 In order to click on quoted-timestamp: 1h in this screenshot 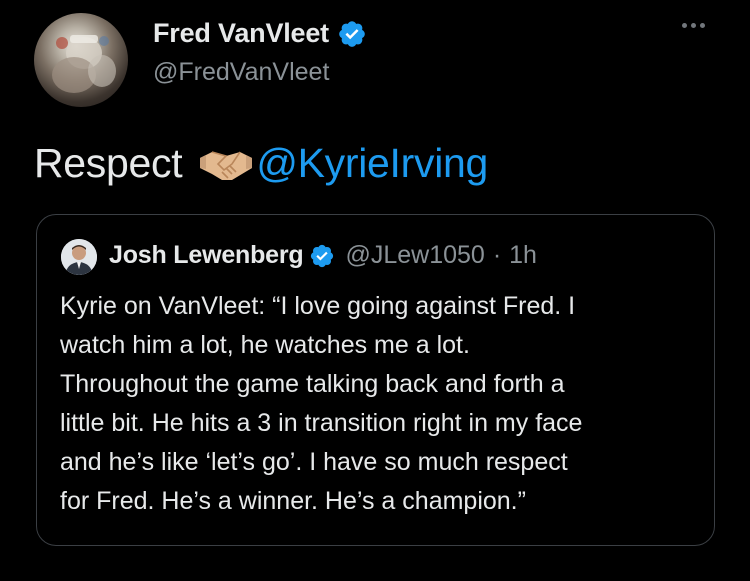, I will do `click(523, 255)`.